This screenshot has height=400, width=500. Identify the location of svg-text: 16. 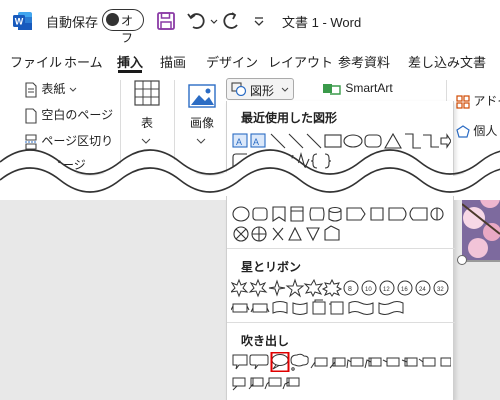
(404, 290).